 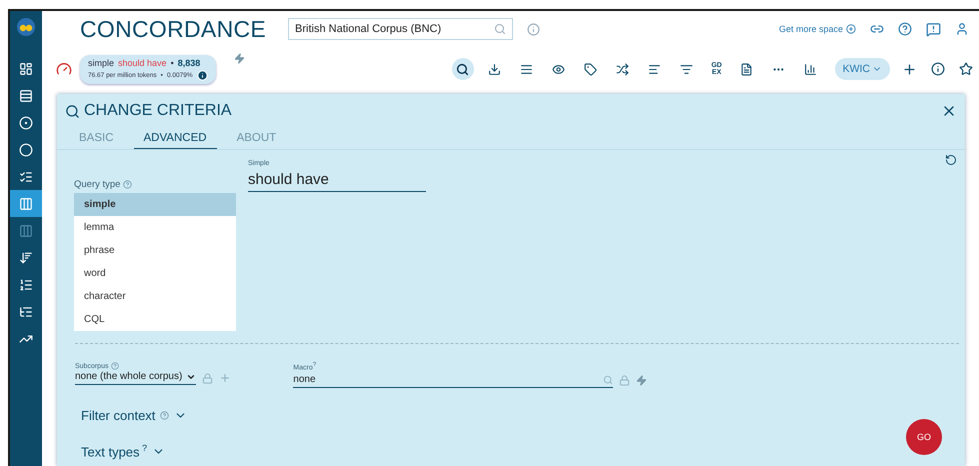 I want to click on query-type-label: Query type, so click(x=97, y=184).